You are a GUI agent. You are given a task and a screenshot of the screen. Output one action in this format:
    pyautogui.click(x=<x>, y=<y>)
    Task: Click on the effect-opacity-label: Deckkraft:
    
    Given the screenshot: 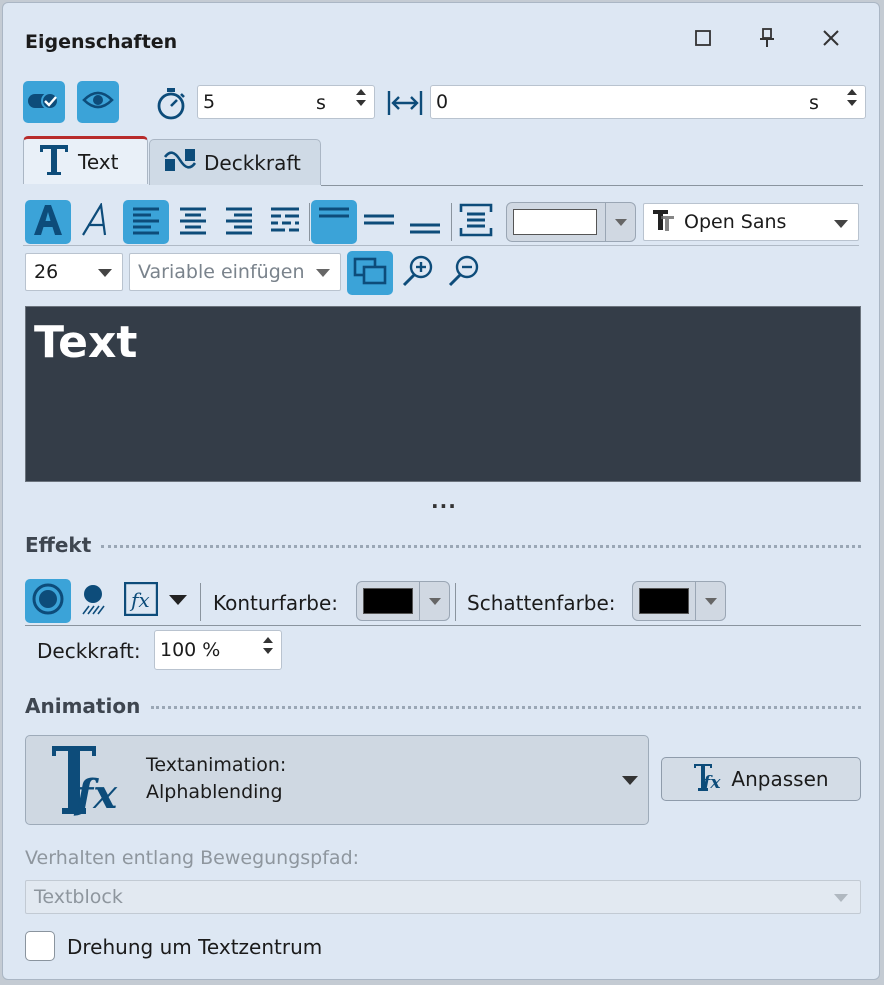 What is the action you would take?
    pyautogui.click(x=89, y=651)
    